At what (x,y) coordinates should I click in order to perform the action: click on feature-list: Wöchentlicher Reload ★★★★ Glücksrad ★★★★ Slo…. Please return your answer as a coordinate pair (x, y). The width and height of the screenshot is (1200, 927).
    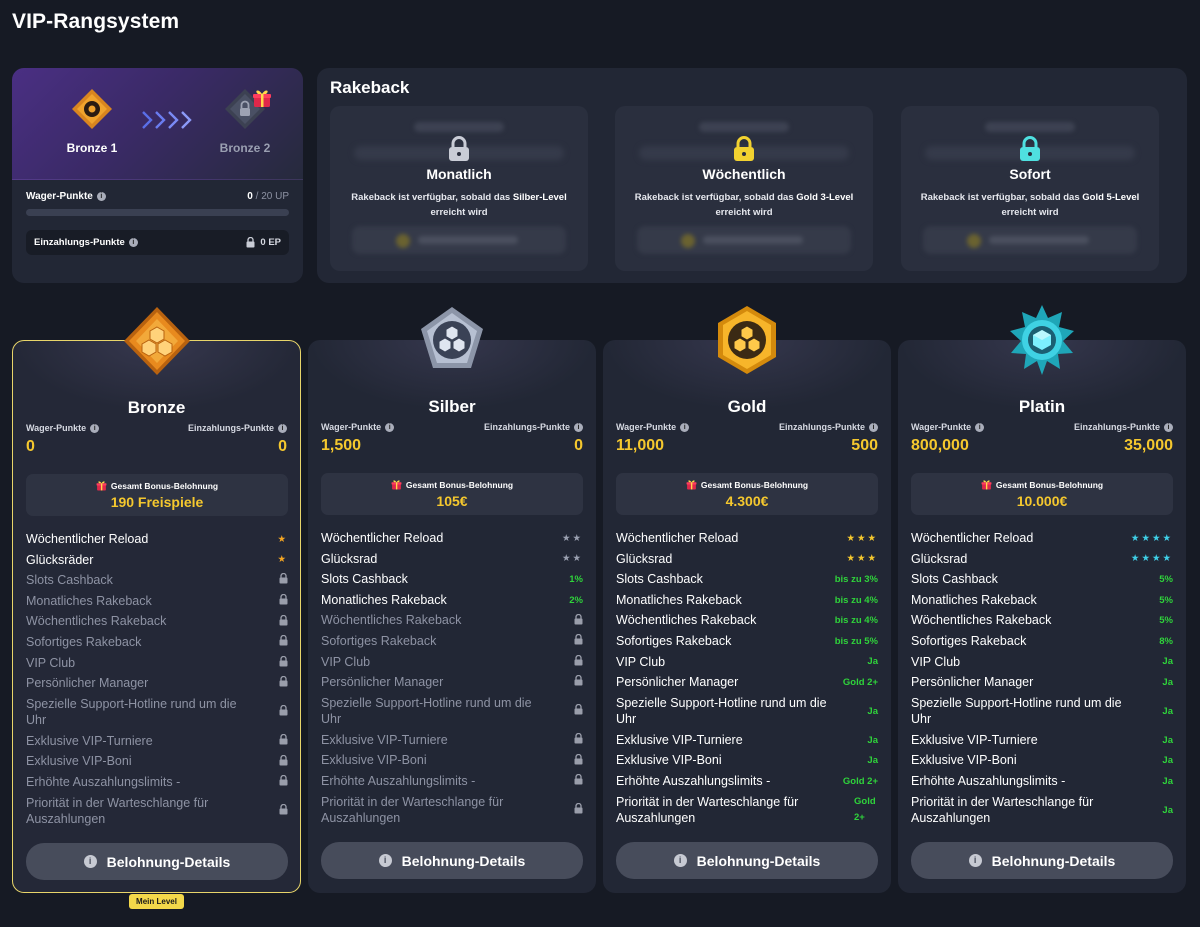
    Looking at the image, I should click on (1042, 678).